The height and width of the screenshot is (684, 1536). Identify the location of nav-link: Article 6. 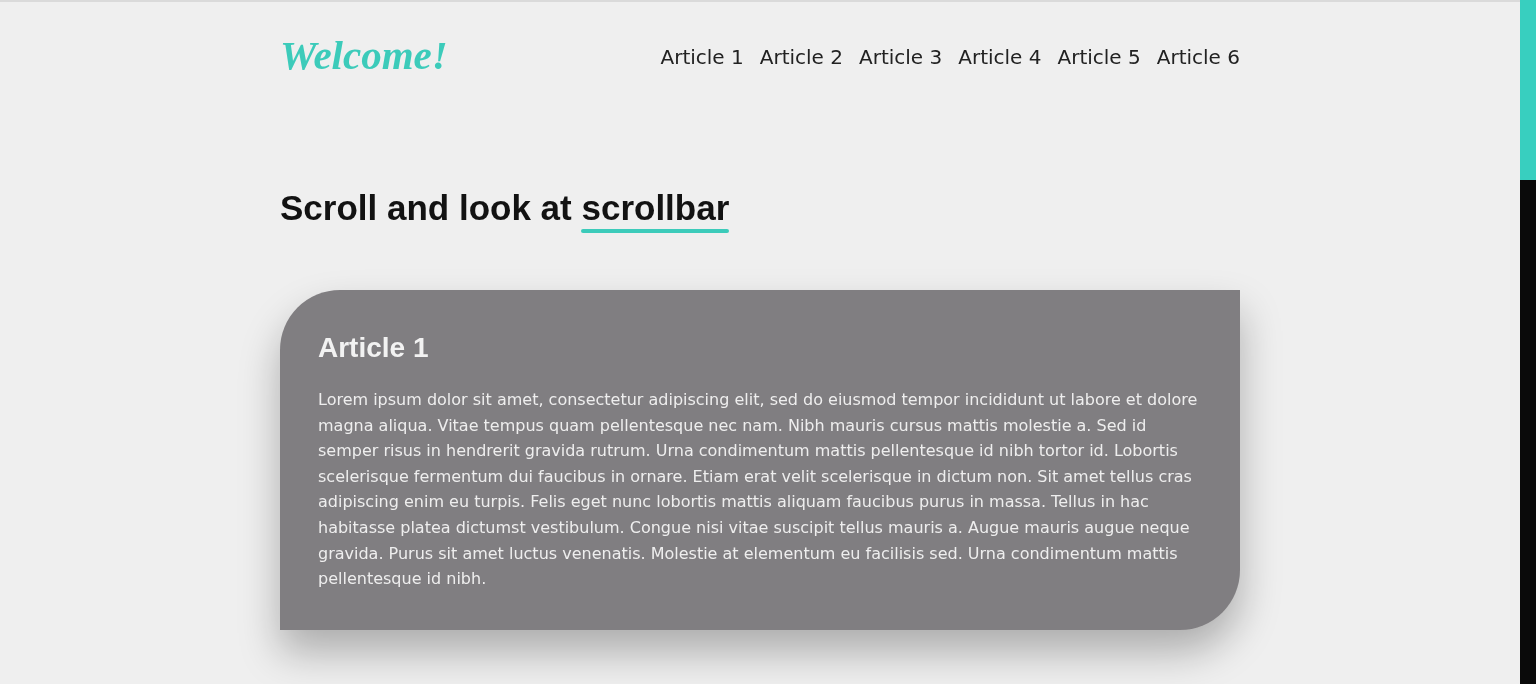
(1198, 57).